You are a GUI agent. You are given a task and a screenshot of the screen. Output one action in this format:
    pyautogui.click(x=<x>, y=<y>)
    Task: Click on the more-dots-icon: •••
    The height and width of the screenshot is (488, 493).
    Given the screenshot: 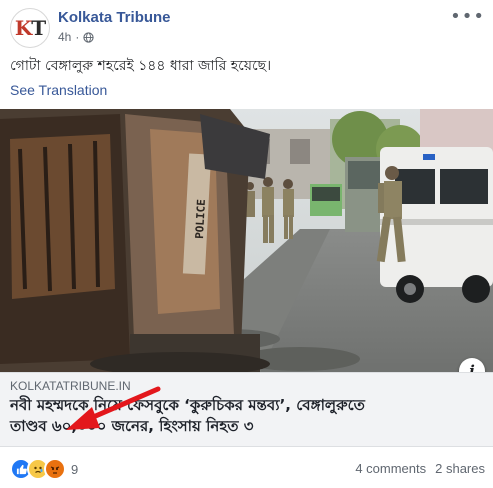 What is the action you would take?
    pyautogui.click(x=467, y=16)
    